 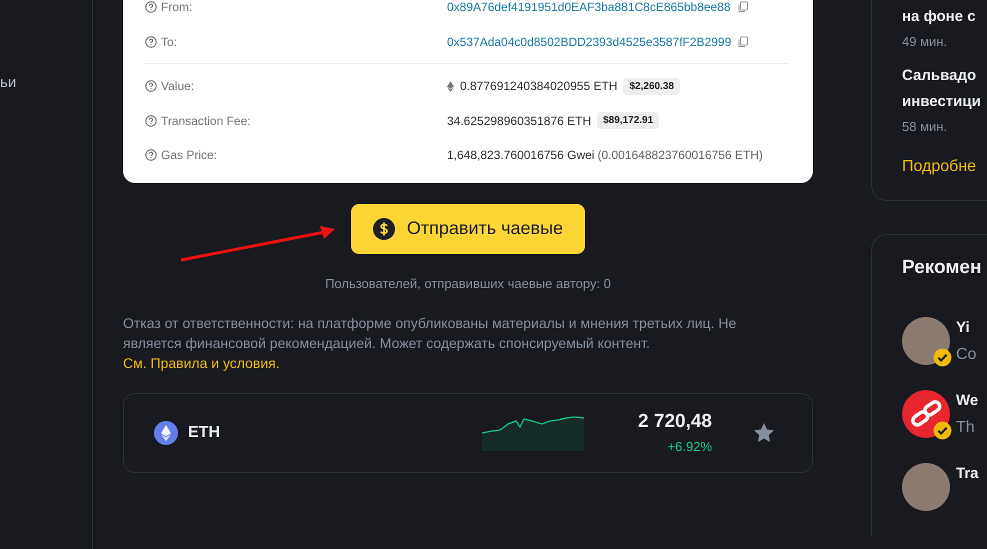 I want to click on tip-count-text: Пользователей, отправивших чаевые автору: 0, so click(x=468, y=283).